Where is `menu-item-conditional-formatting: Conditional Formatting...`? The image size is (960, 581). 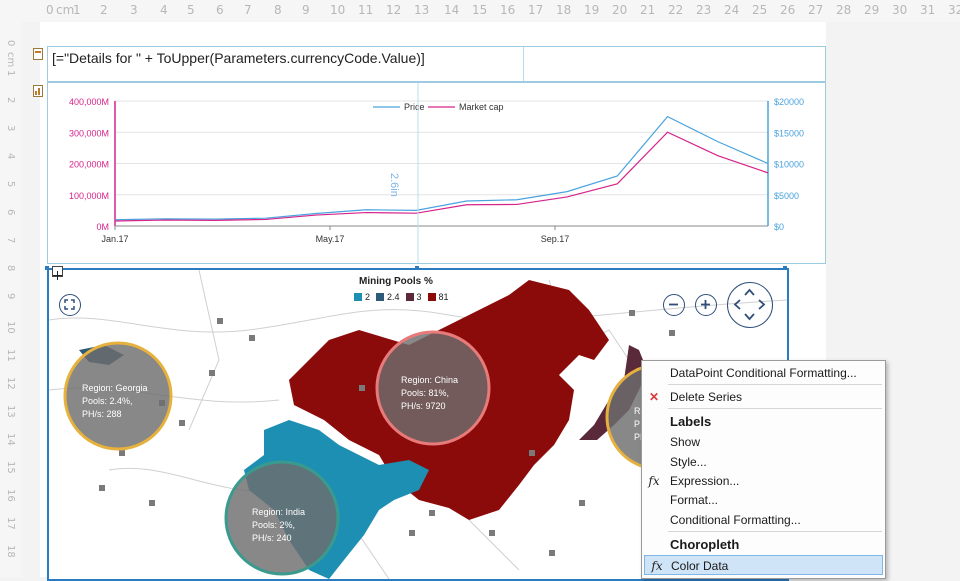
menu-item-conditional-formatting: Conditional Formatting... is located at coordinates (763, 520).